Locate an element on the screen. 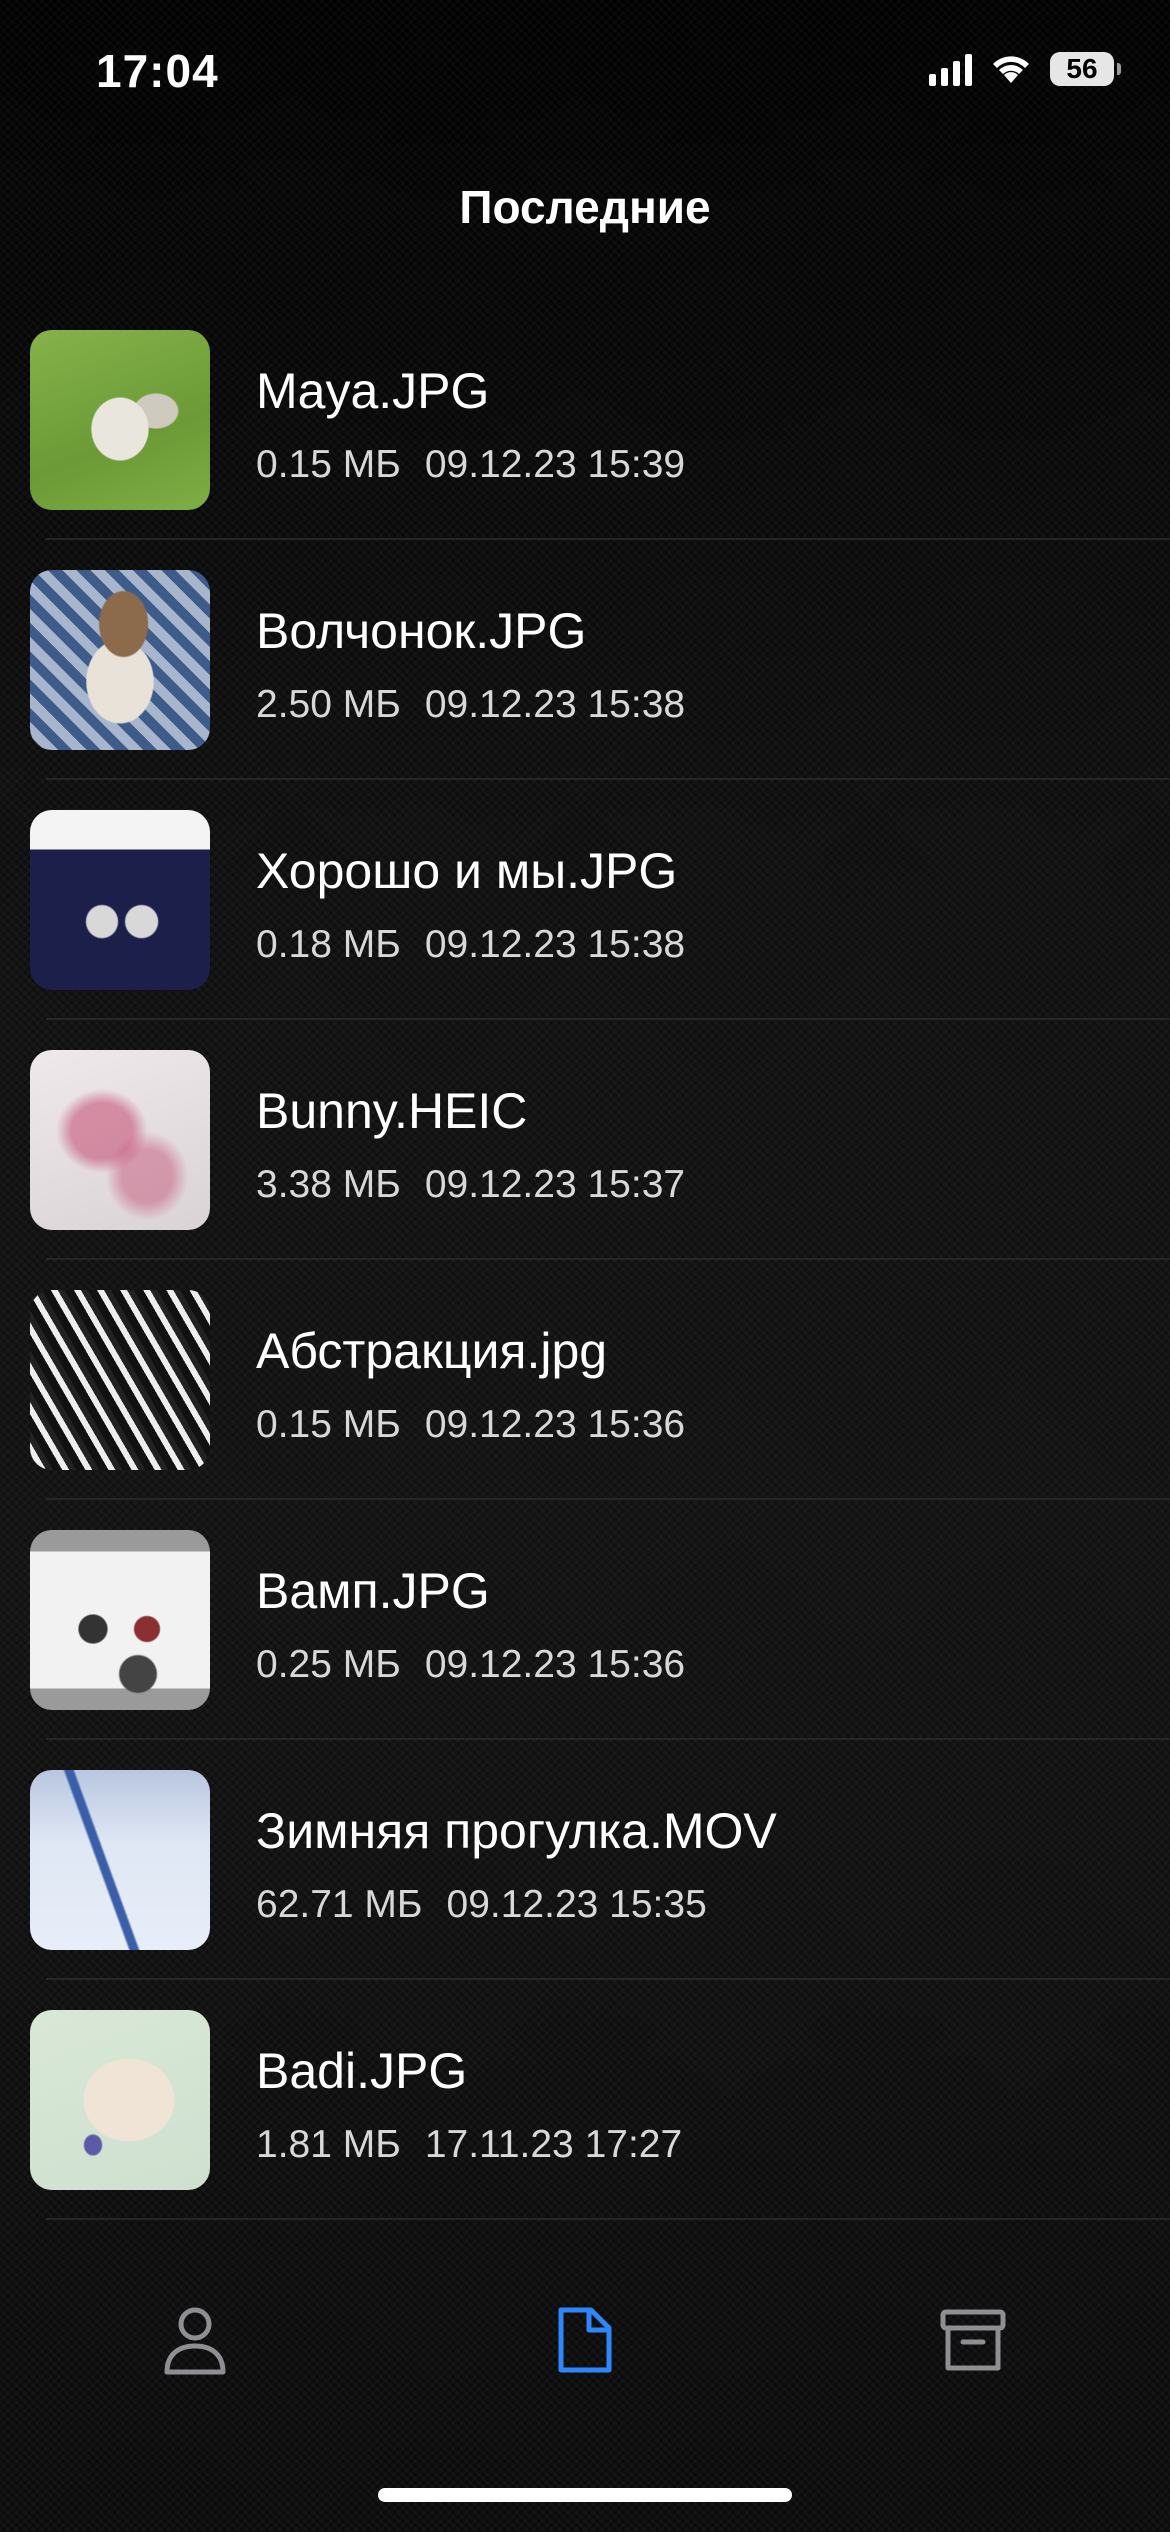 This screenshot has height=2532, width=1170. document-icon is located at coordinates (585, 2340).